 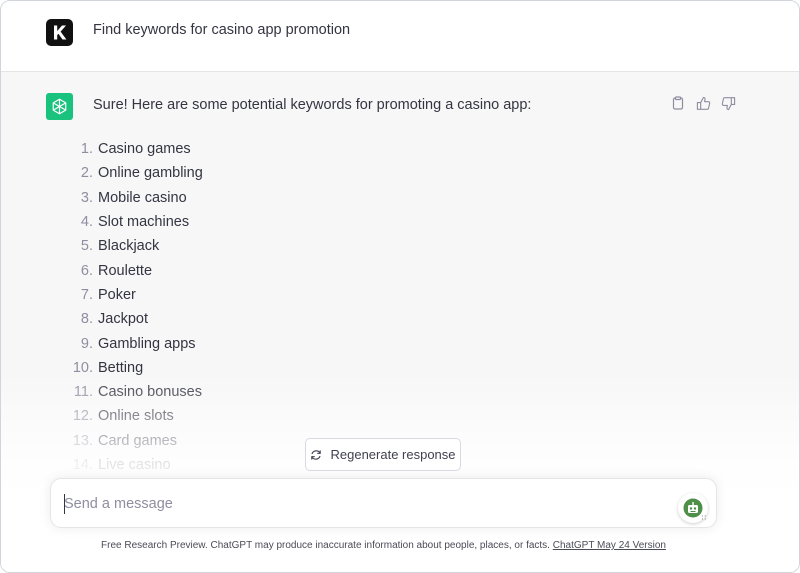 I want to click on list-item: 2. Online gambling, so click(x=136, y=173).